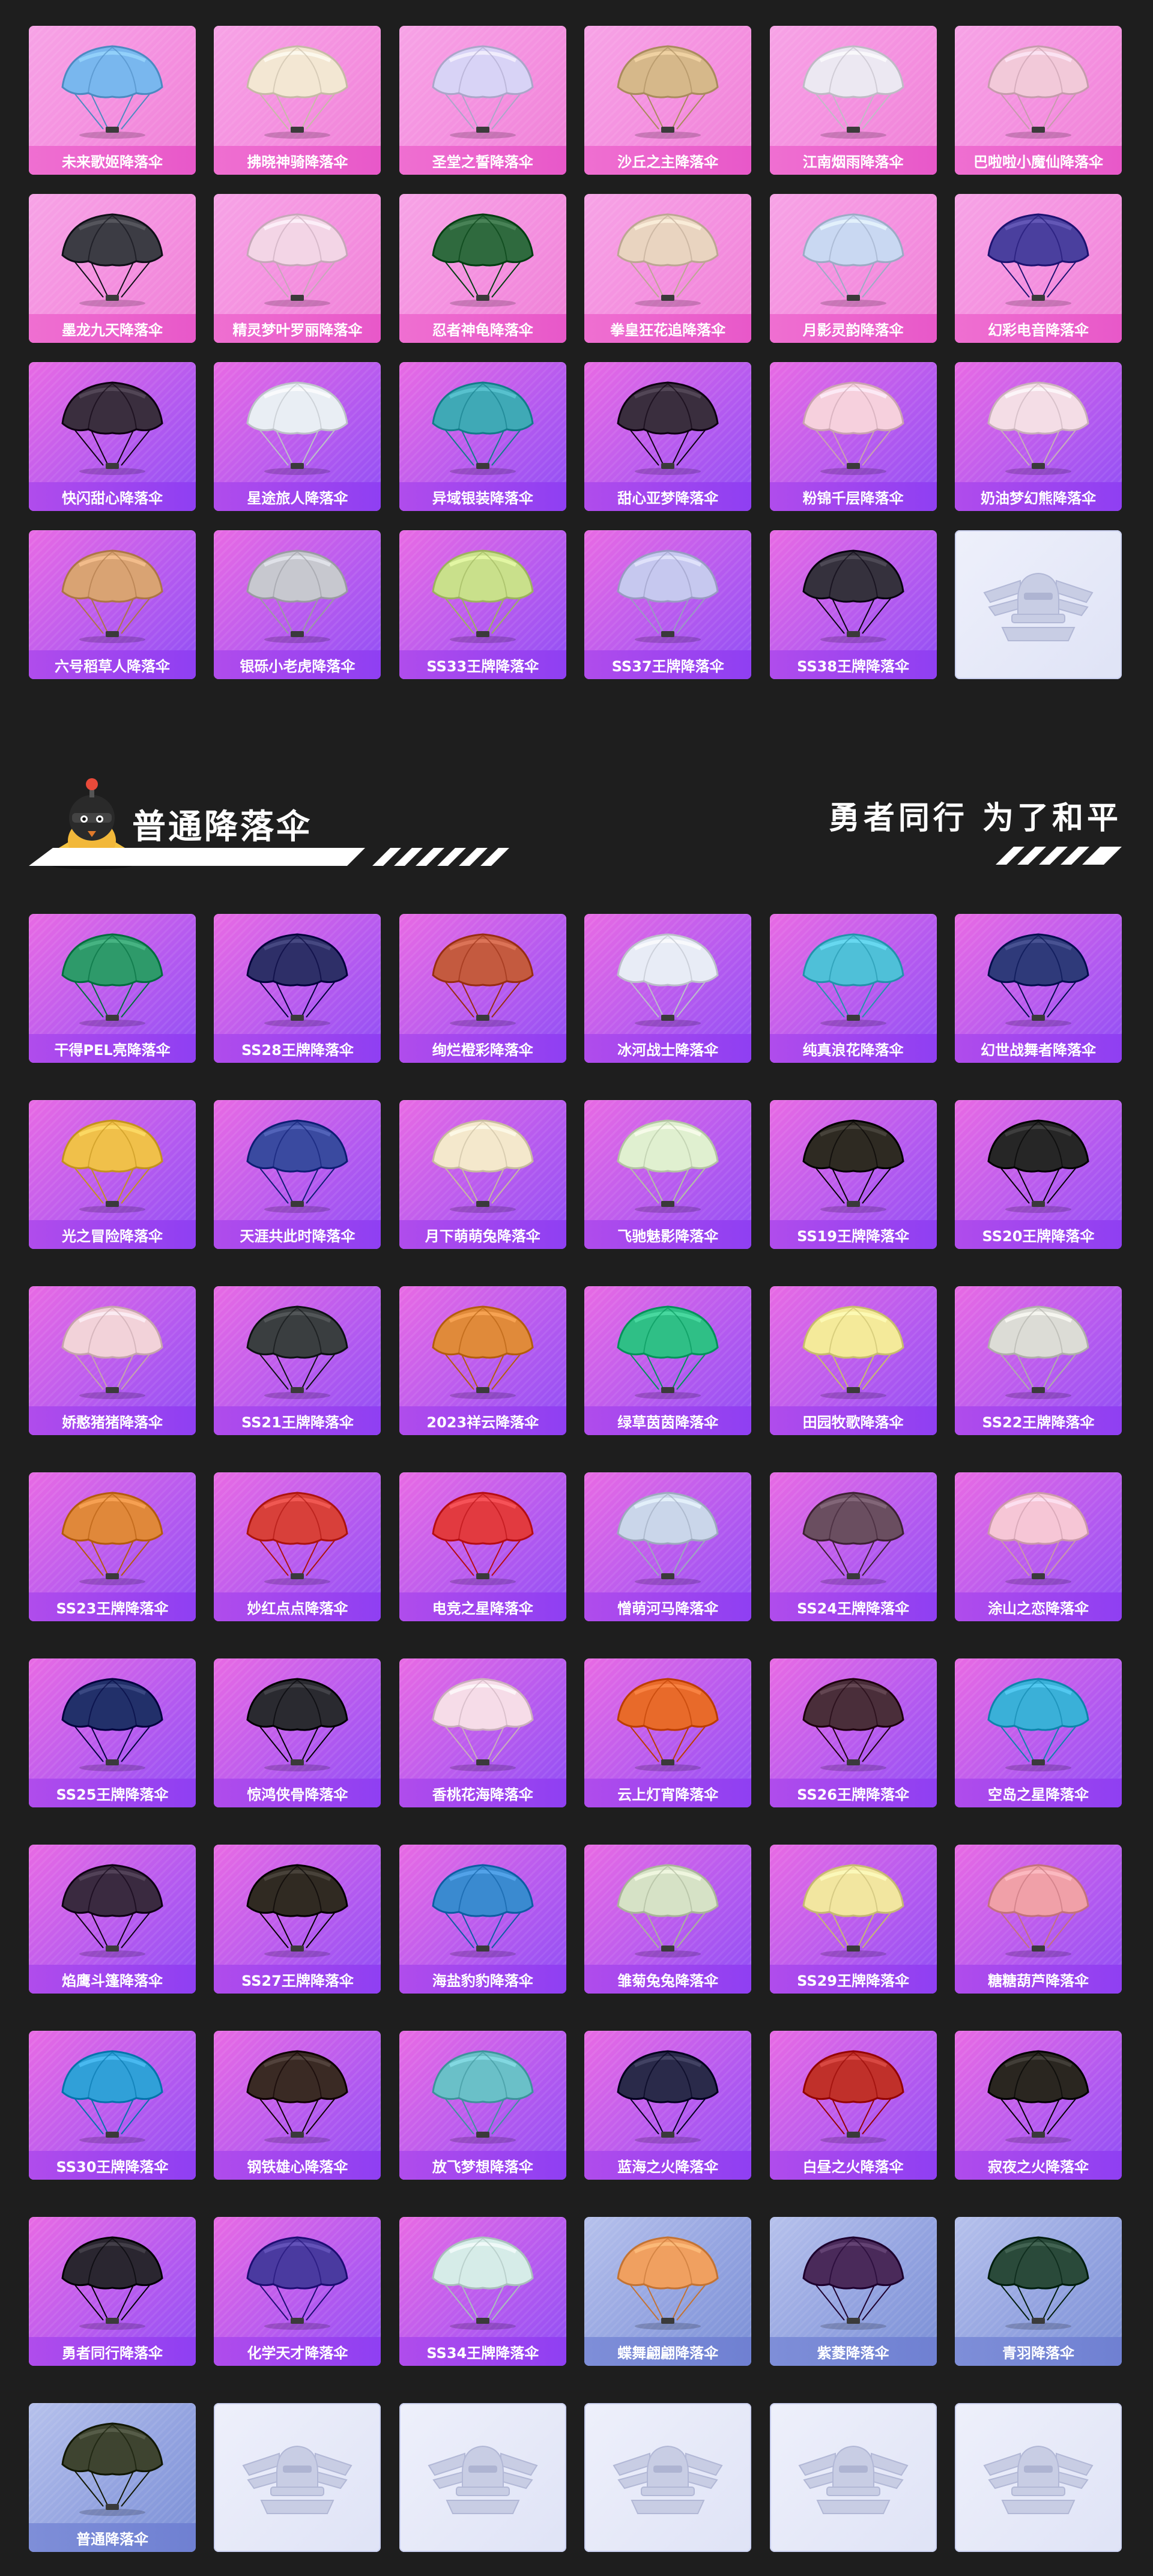  I want to click on parachute-card: 2023祥云降落伞, so click(482, 1360).